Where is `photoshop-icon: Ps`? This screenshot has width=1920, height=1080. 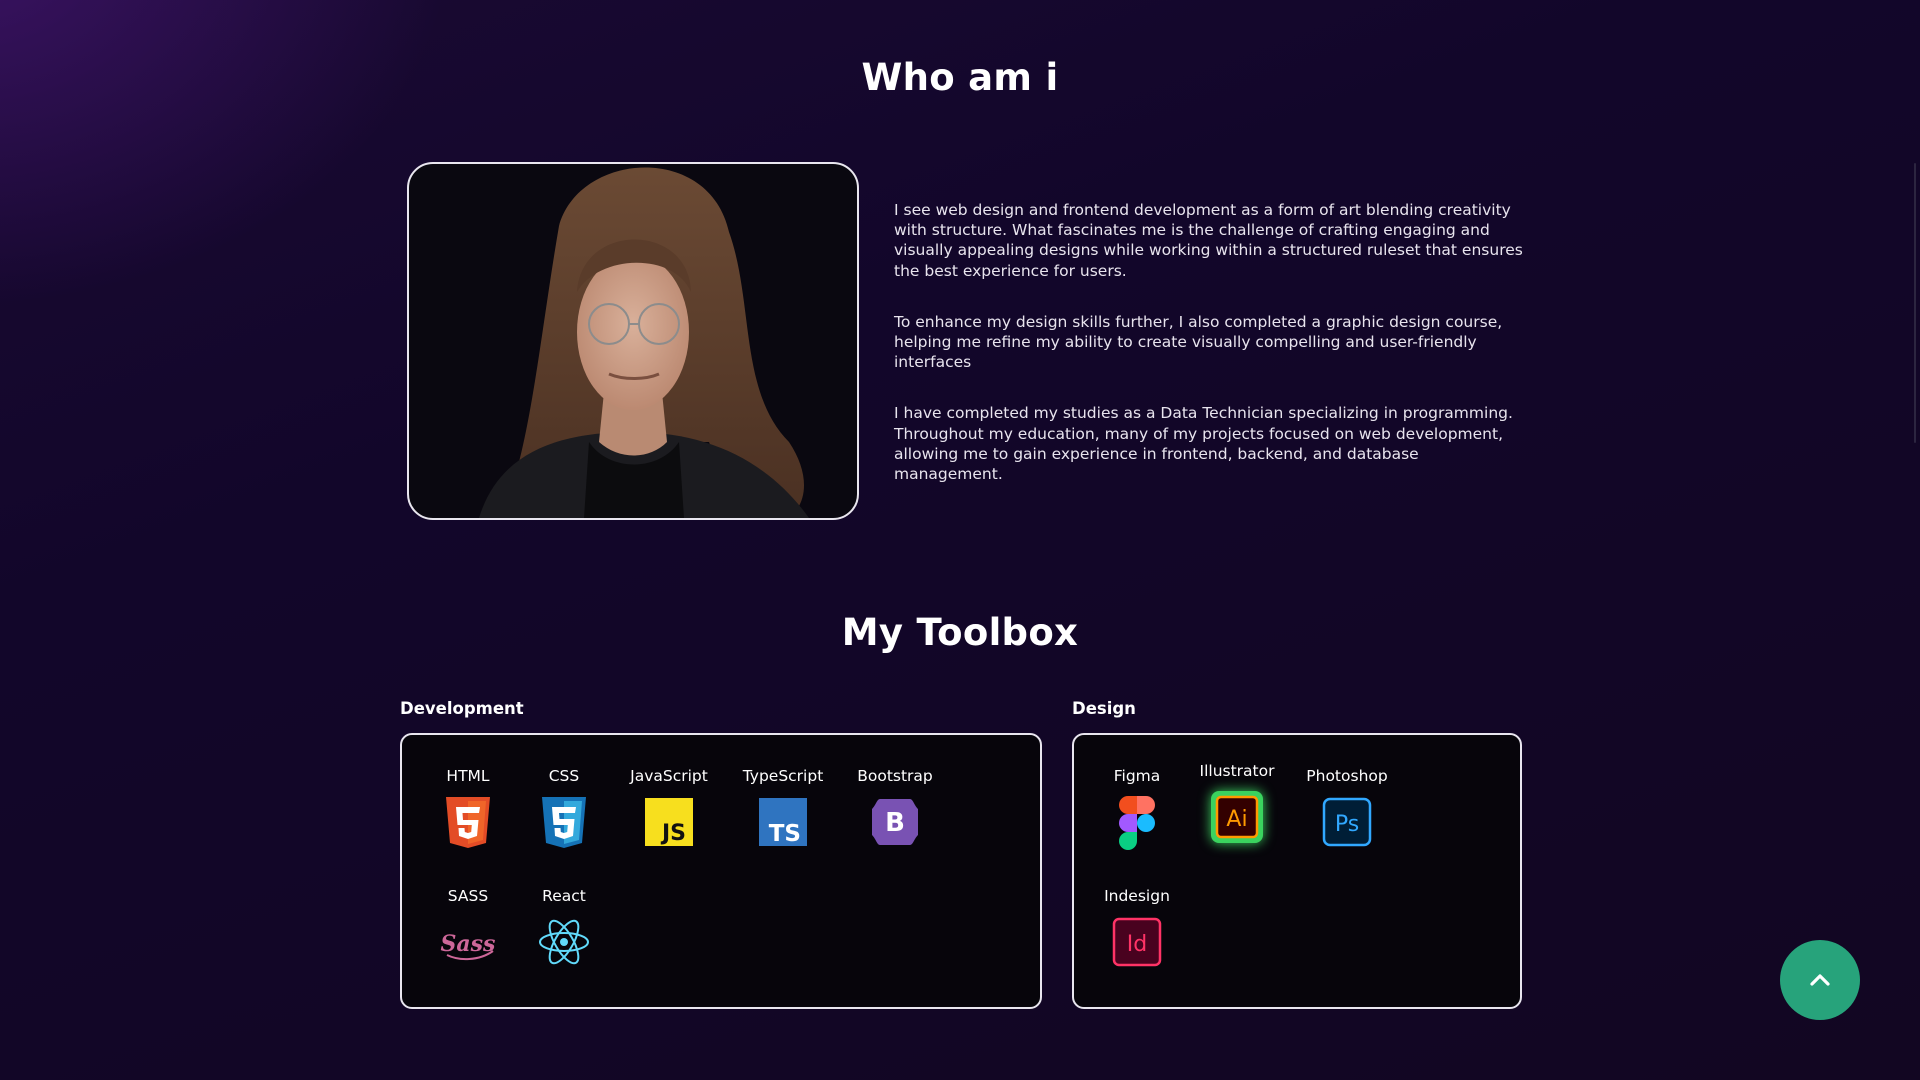
photoshop-icon: Ps is located at coordinates (1347, 822).